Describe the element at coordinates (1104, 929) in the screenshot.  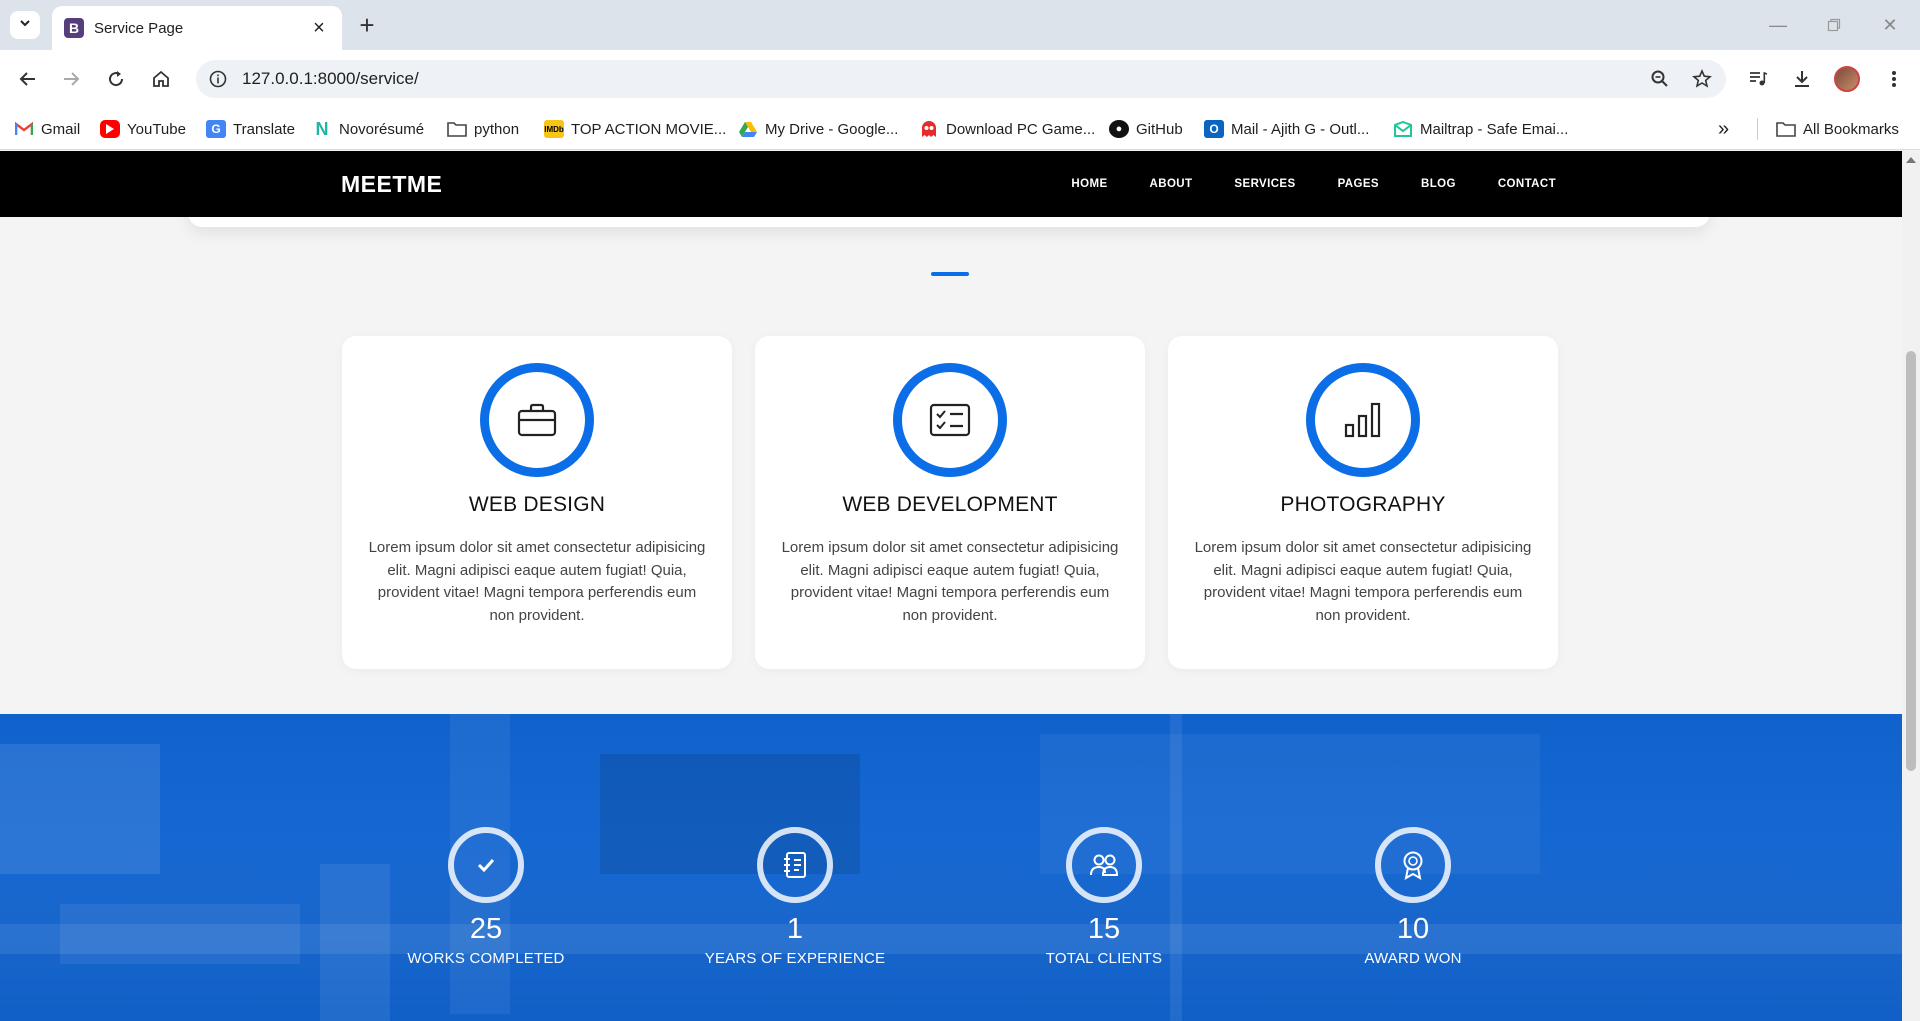
I see `stat-number: 15` at that location.